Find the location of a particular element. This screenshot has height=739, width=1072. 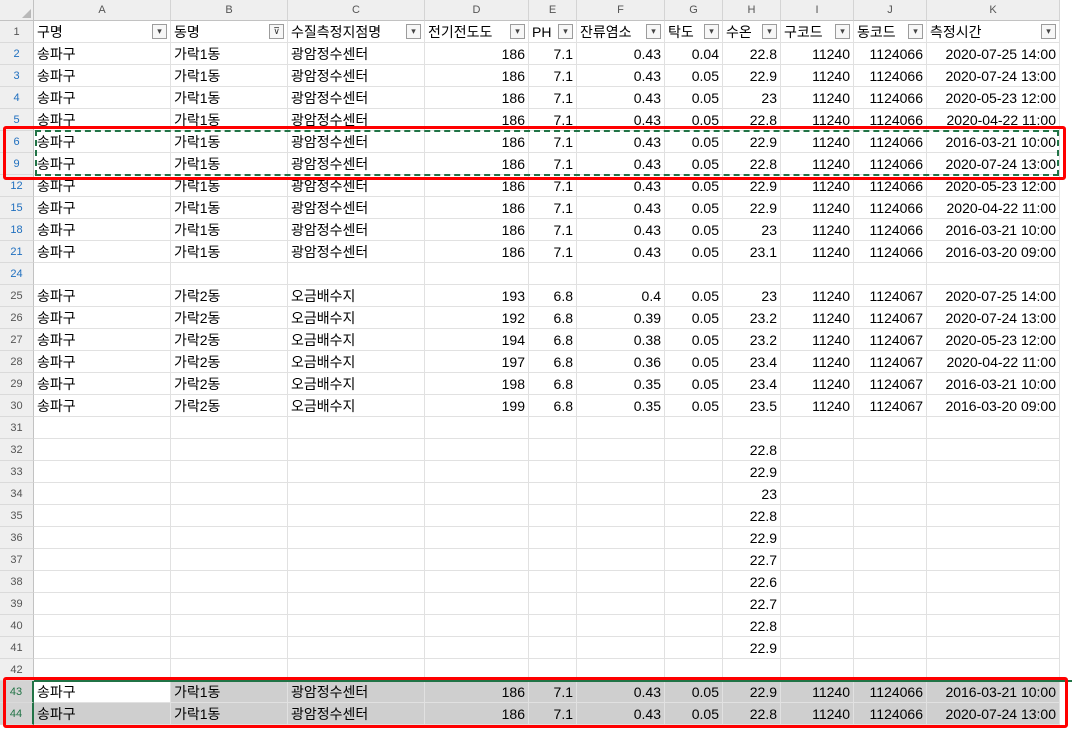

row-header-2: 2 is located at coordinates (17, 54).